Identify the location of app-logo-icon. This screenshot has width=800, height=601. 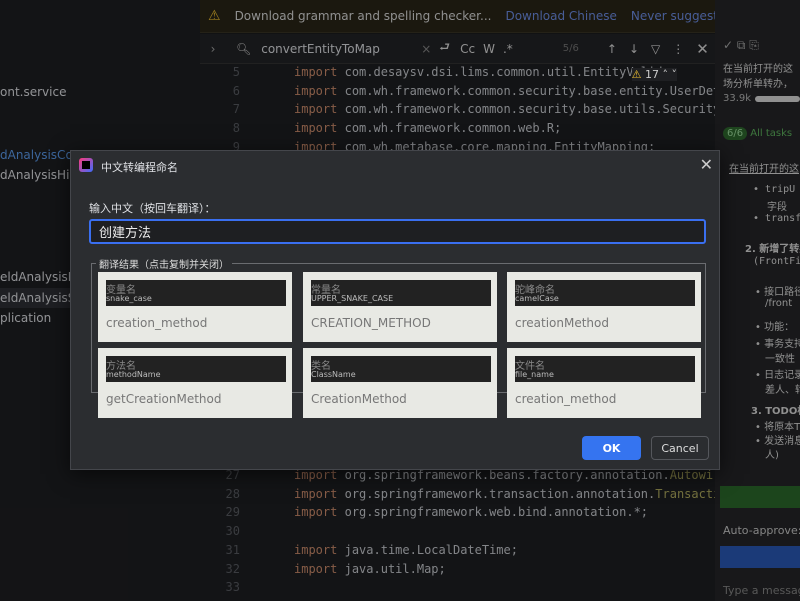
(86, 165).